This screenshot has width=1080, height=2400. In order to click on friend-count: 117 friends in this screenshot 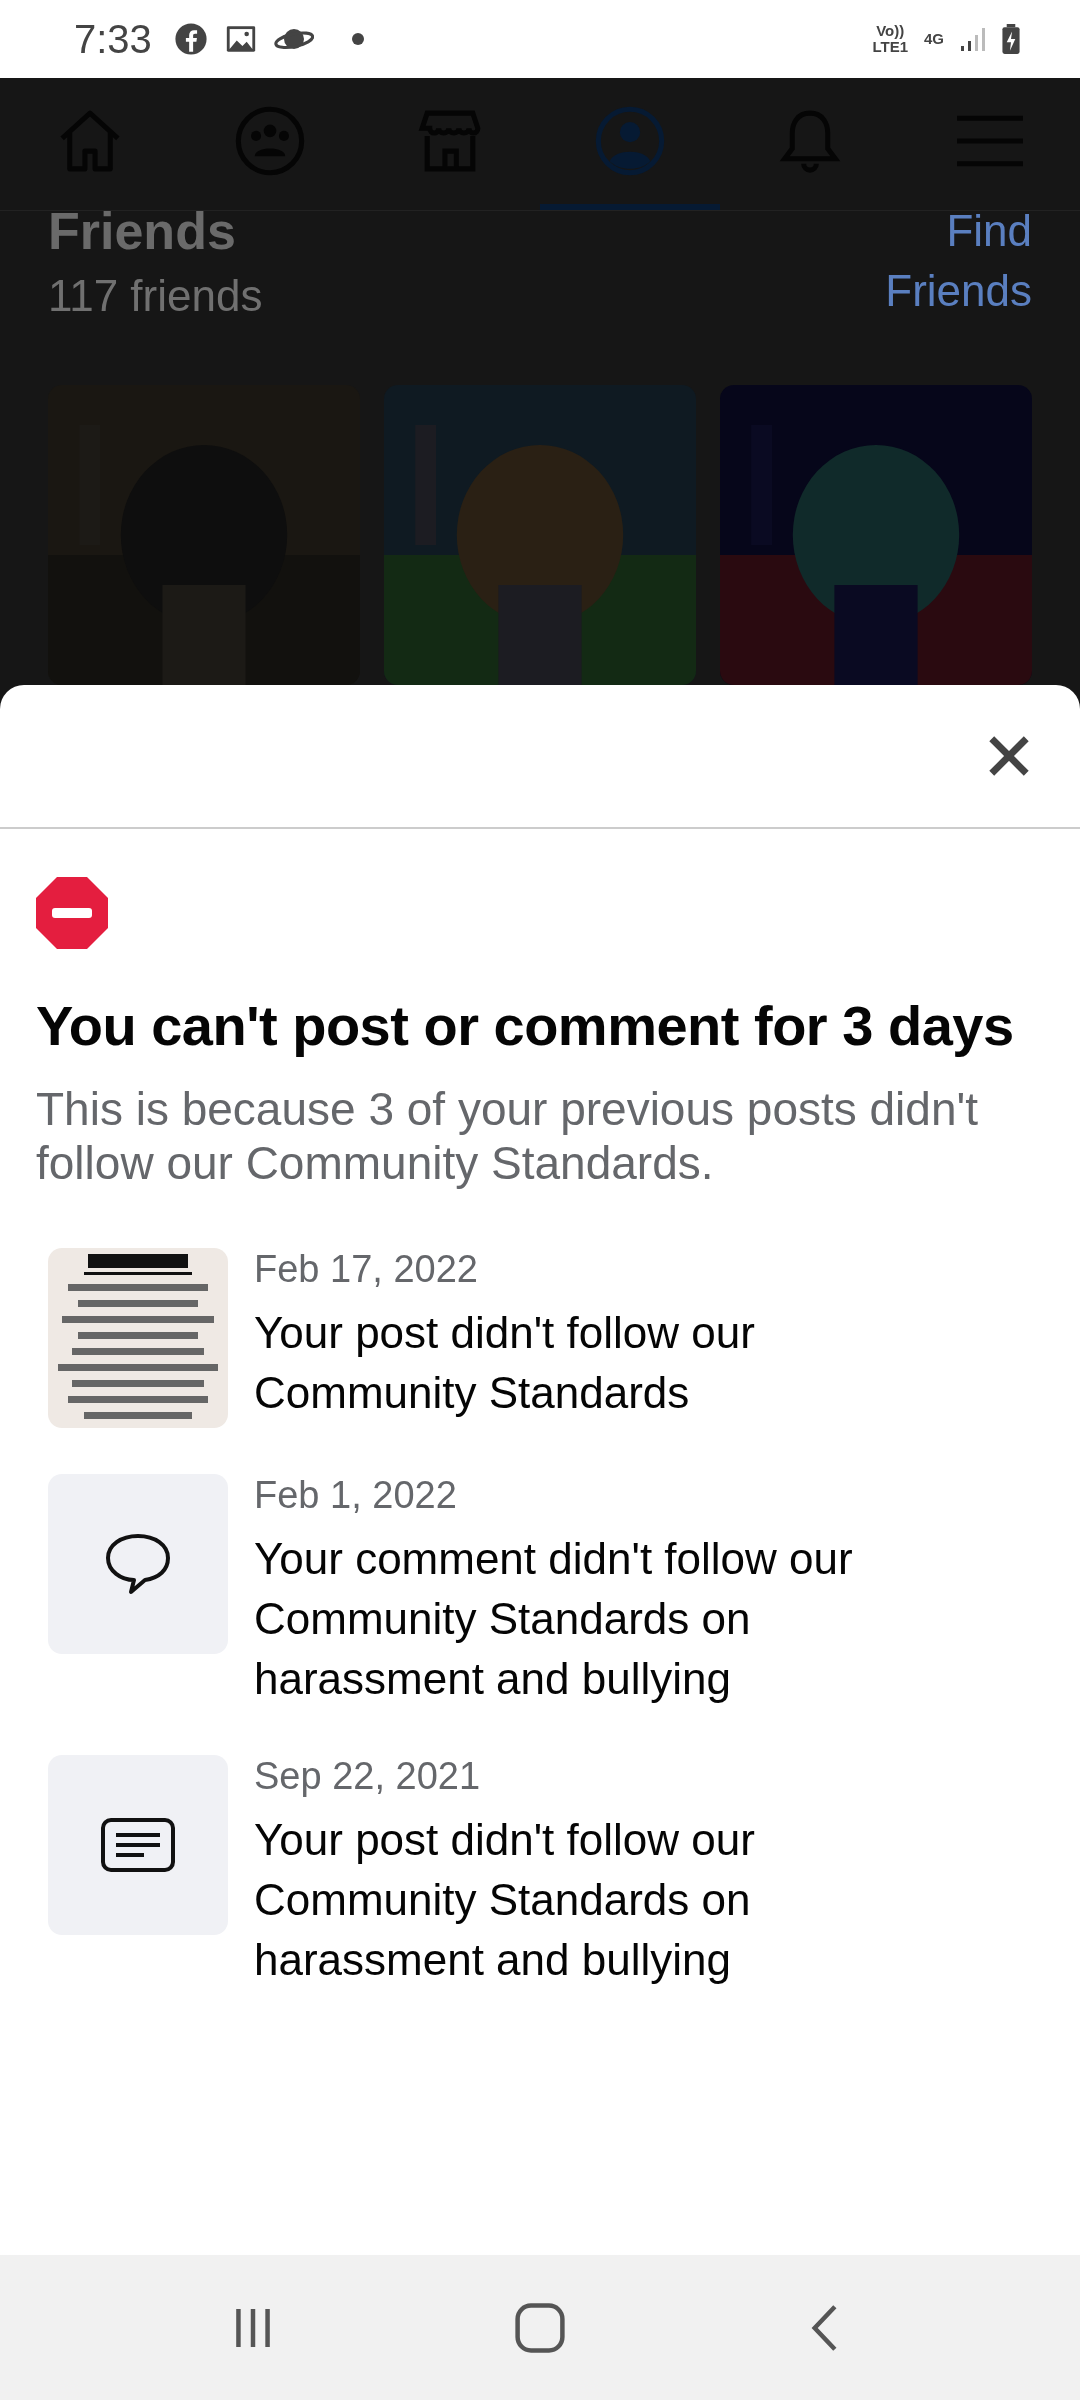, I will do `click(155, 296)`.